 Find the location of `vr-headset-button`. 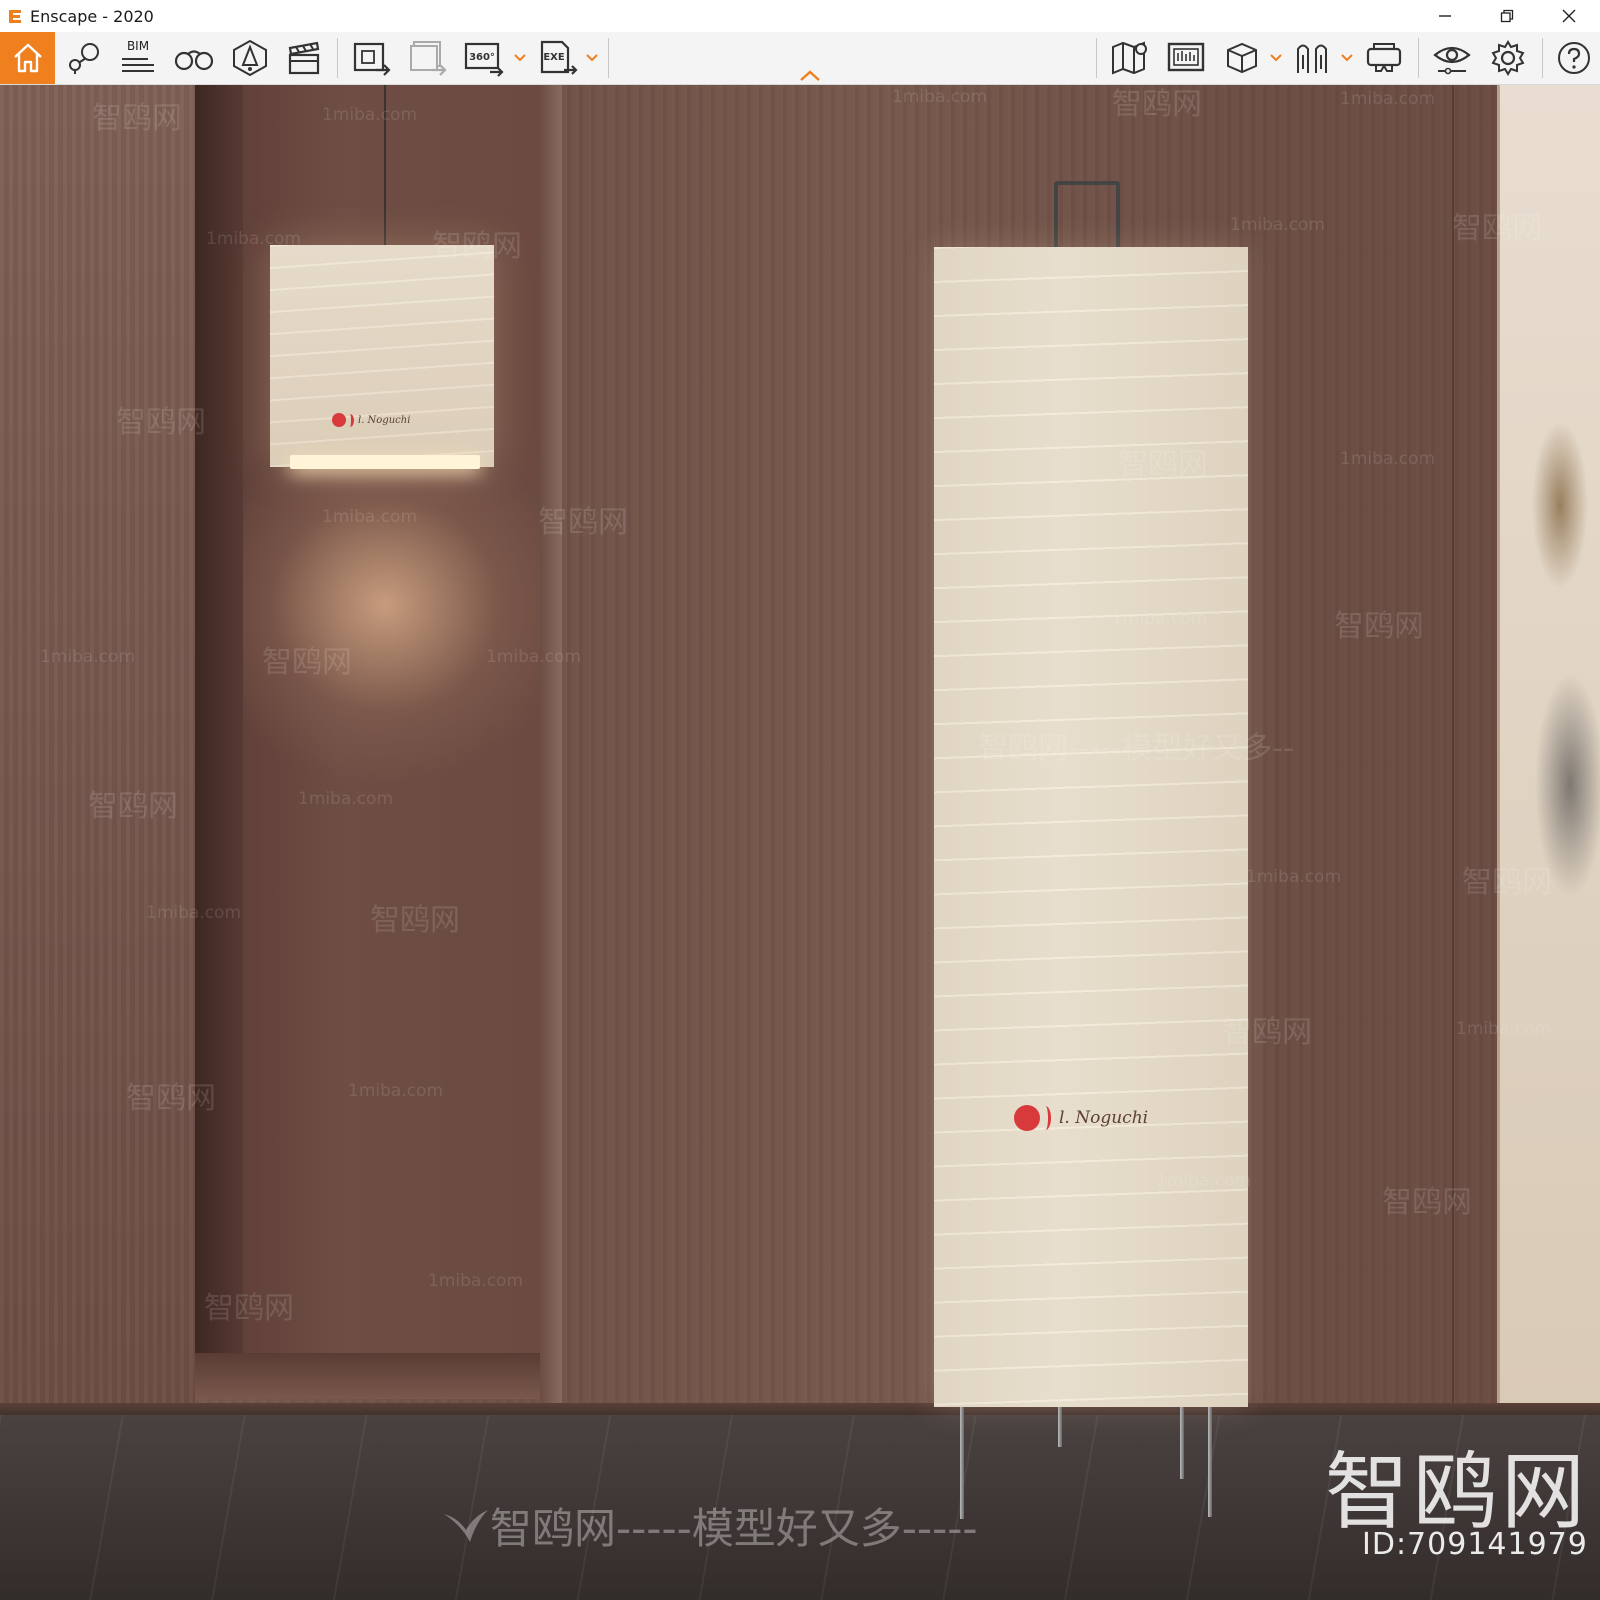

vr-headset-button is located at coordinates (1384, 58).